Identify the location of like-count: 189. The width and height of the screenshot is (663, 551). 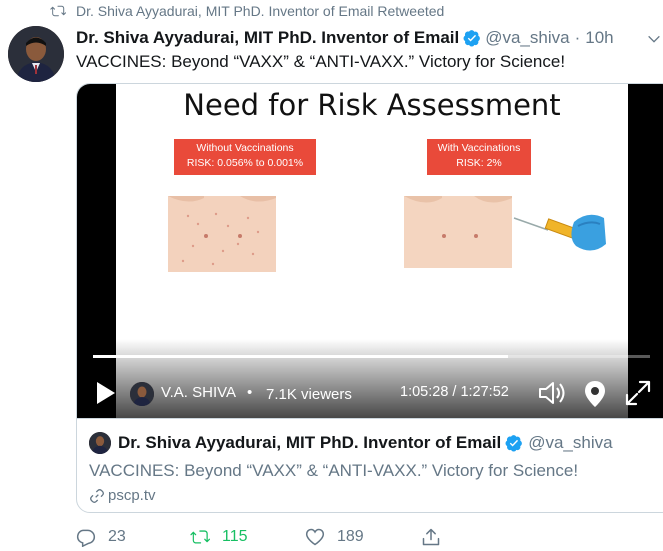
(350, 536).